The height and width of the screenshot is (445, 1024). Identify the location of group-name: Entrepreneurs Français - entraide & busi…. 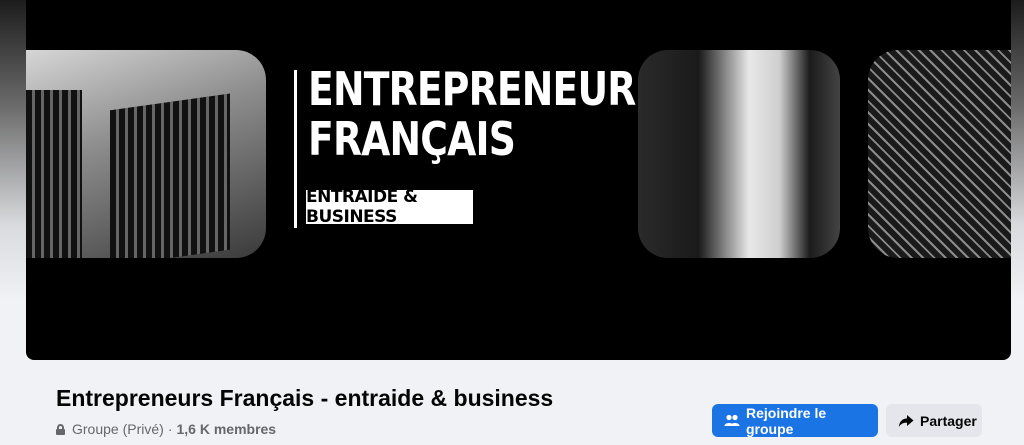
(305, 398).